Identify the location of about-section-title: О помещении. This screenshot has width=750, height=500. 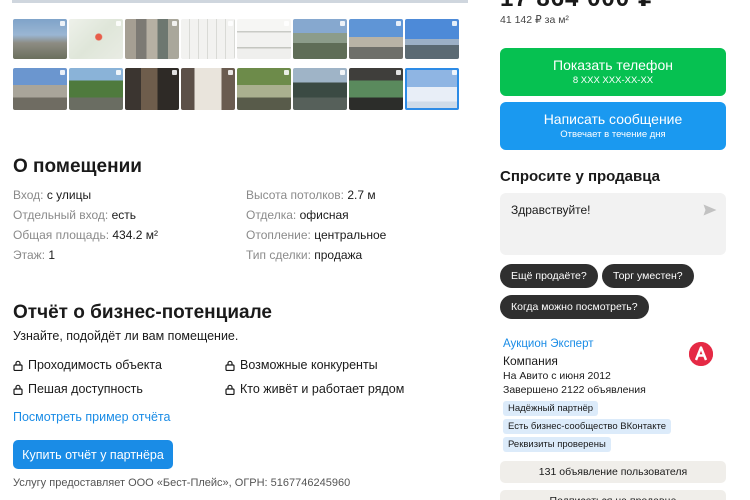
(77, 166).